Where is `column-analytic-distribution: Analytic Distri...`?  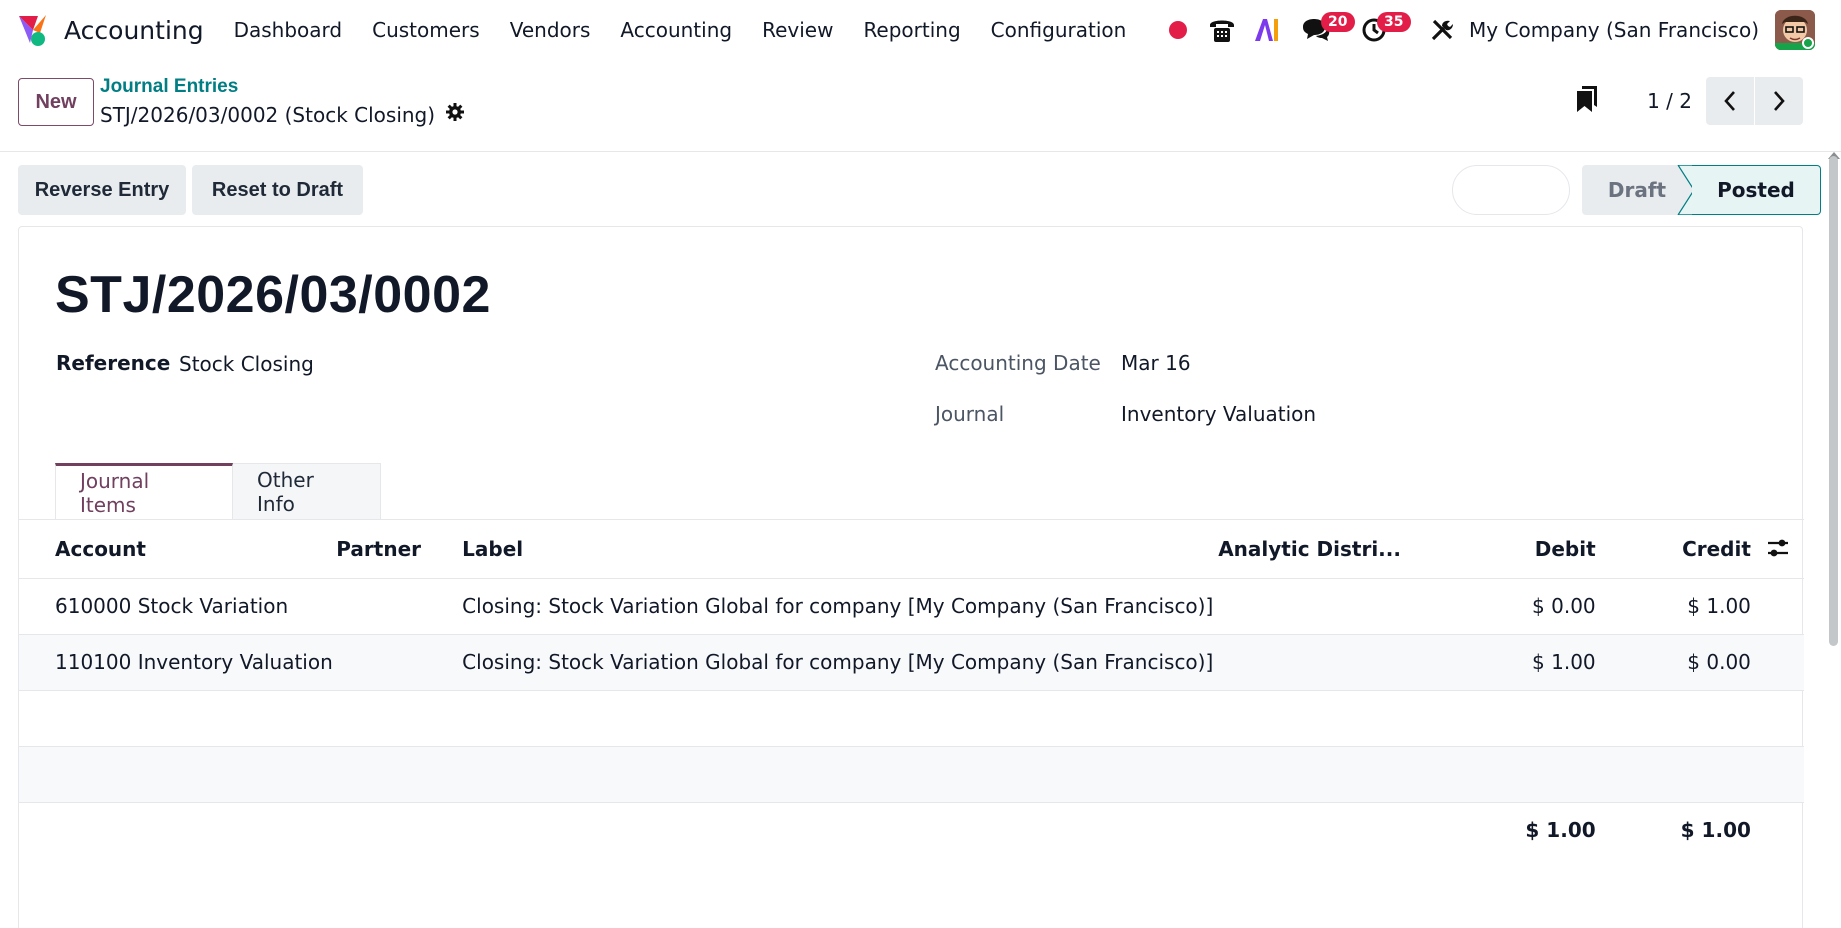
column-analytic-distribution: Analytic Distri... is located at coordinates (1329, 549).